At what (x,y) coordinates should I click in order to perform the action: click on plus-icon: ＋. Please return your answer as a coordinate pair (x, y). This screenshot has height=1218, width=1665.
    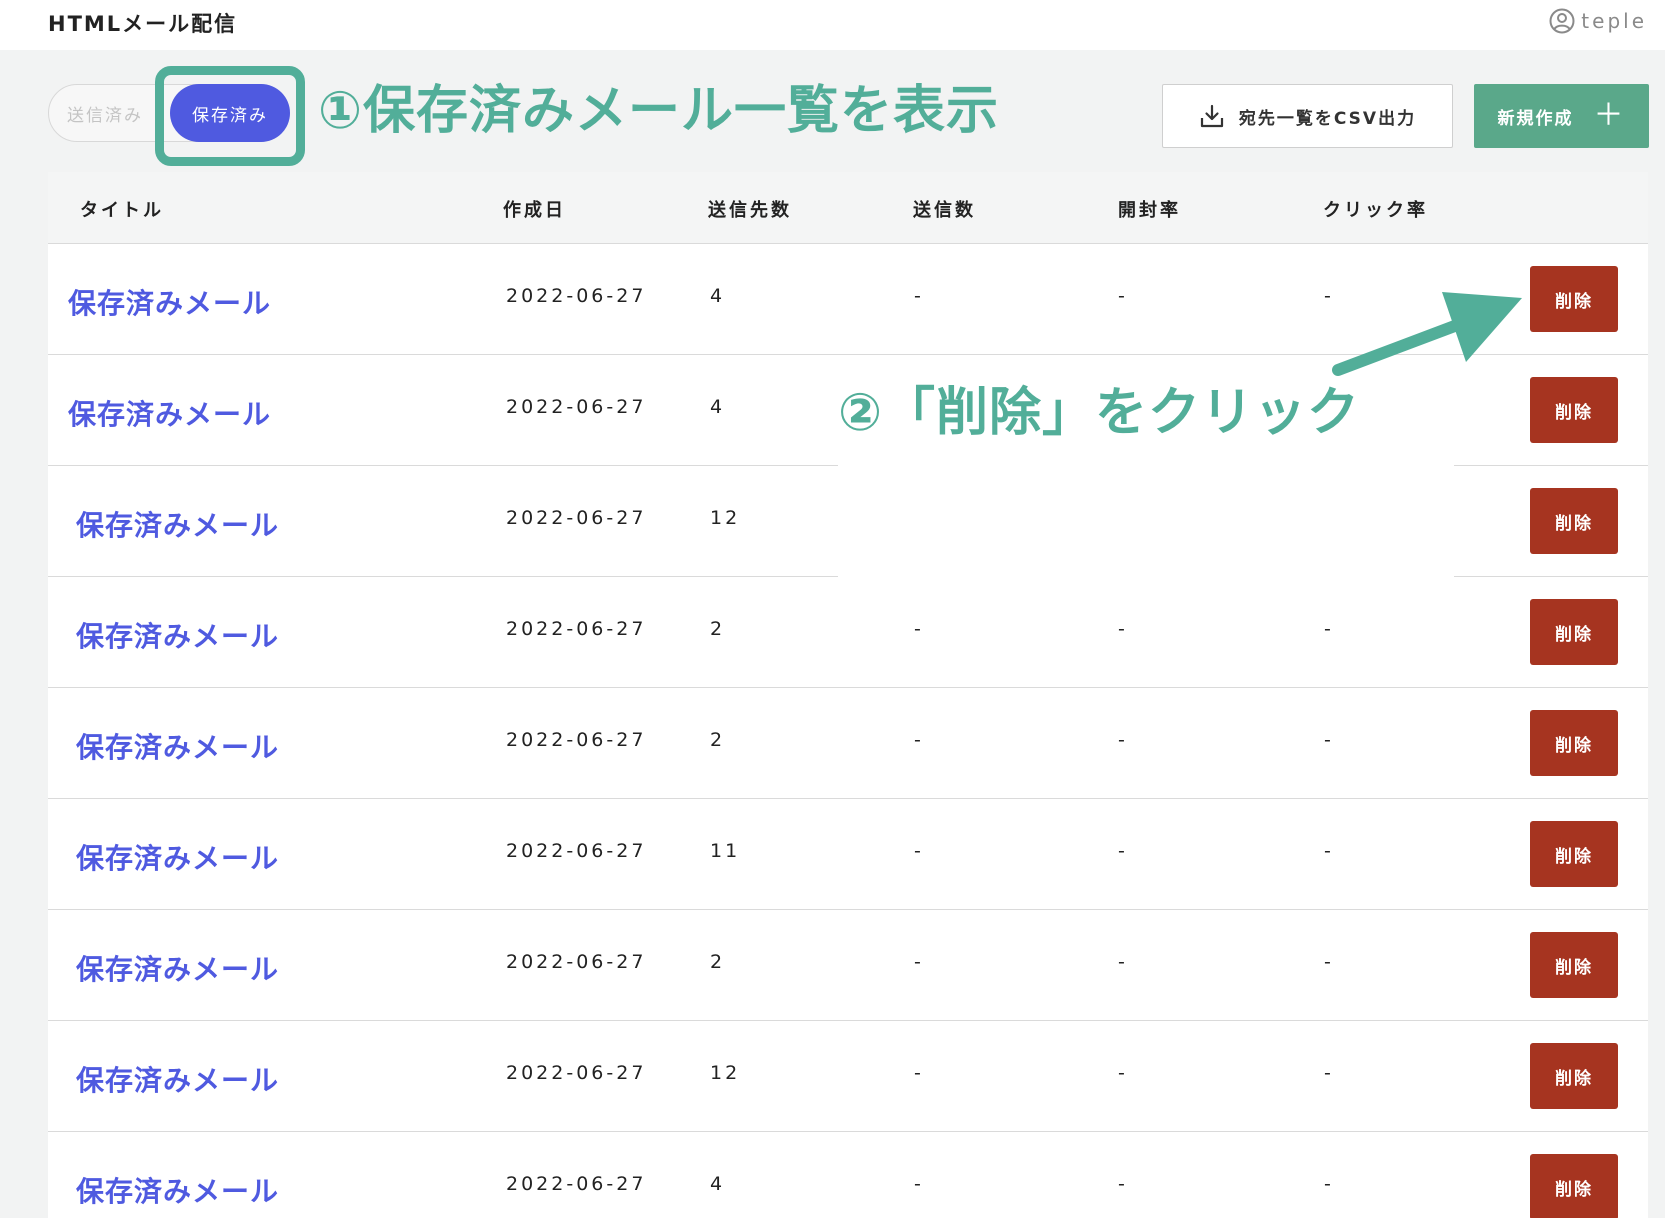
    Looking at the image, I should click on (1609, 115).